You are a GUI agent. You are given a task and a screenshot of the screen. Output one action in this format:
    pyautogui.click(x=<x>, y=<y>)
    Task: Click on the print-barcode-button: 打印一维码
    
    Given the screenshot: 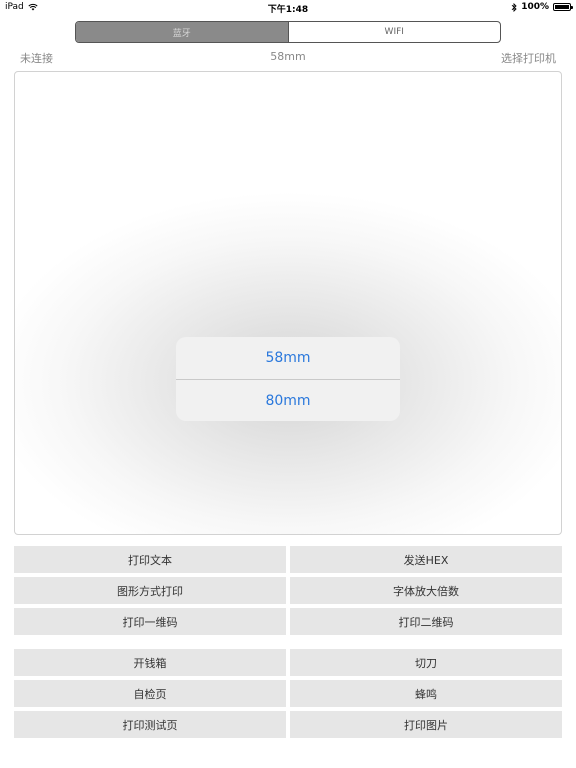 What is the action you would take?
    pyautogui.click(x=150, y=621)
    